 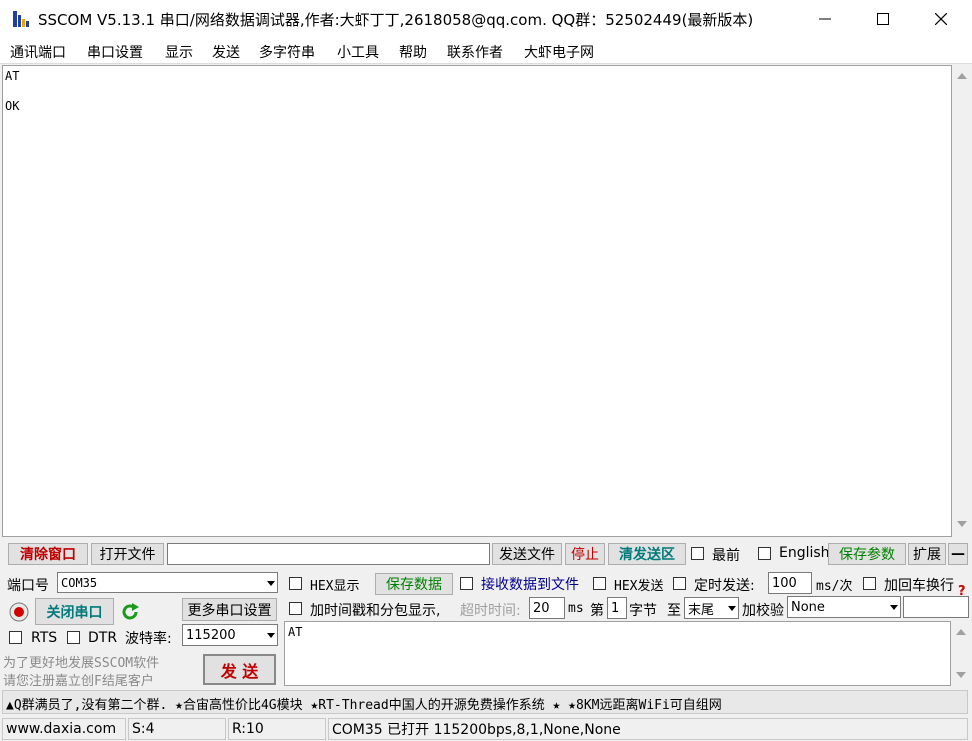 I want to click on status-site: www.daxia.com, so click(x=64, y=729).